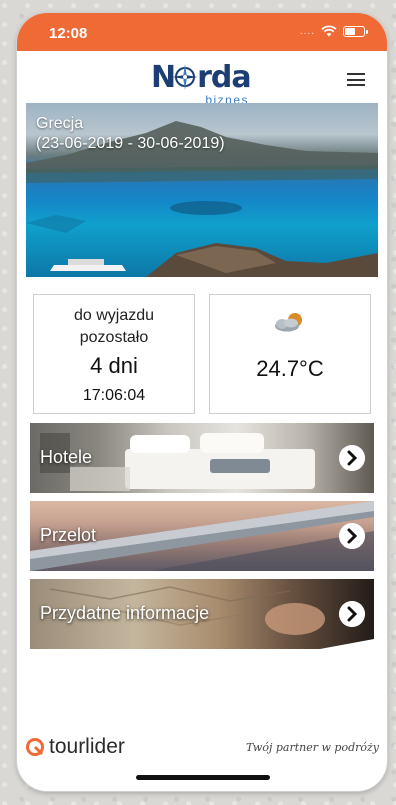 The height and width of the screenshot is (805, 396). I want to click on useful-info-label: Przydatne informacje, so click(125, 613).